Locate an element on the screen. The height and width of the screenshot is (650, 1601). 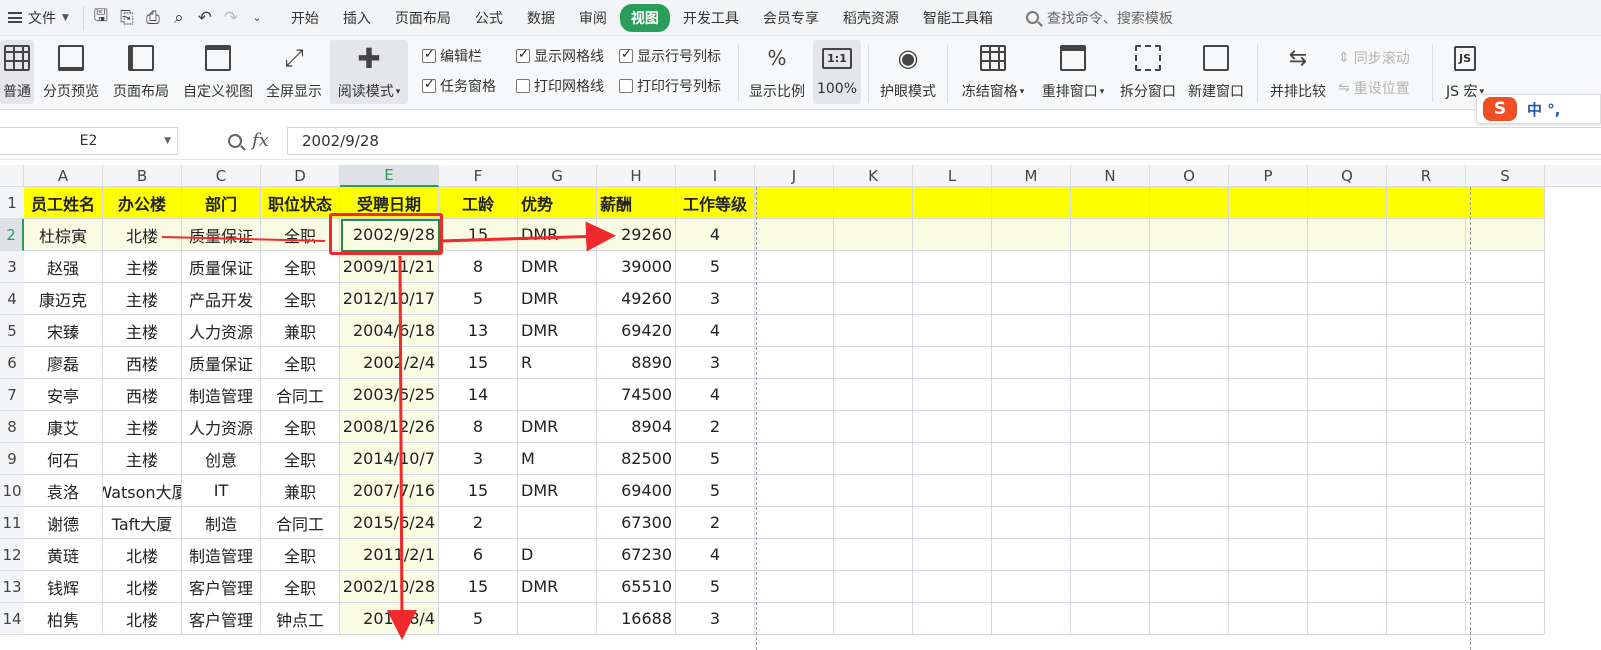
row-header-5: 5 is located at coordinates (12, 331).